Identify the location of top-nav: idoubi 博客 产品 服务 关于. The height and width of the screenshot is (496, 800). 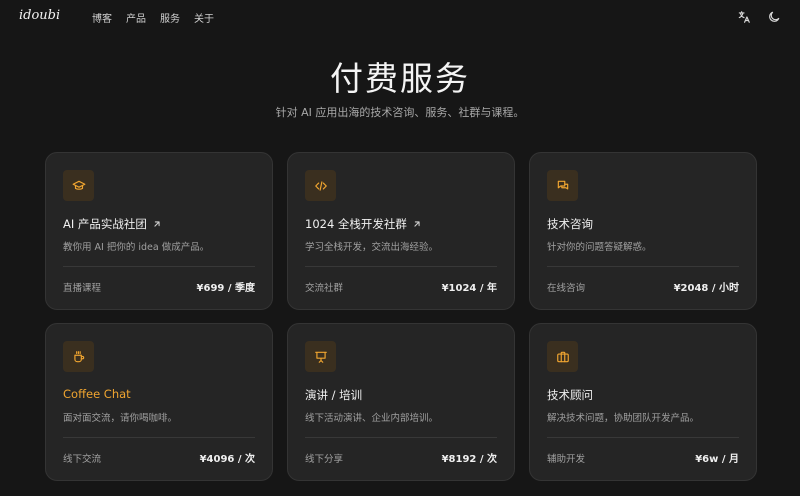
(400, 17).